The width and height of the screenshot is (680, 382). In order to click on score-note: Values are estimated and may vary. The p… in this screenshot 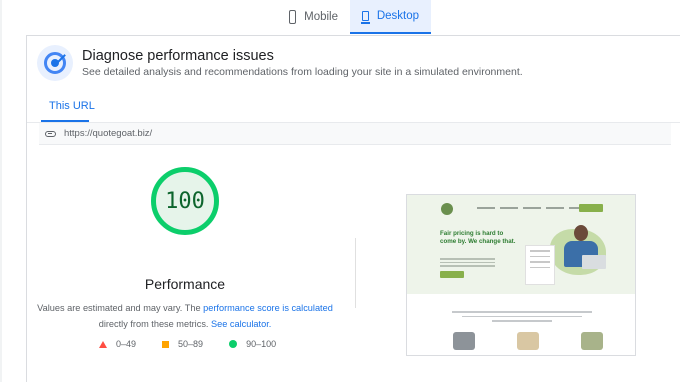, I will do `click(185, 316)`.